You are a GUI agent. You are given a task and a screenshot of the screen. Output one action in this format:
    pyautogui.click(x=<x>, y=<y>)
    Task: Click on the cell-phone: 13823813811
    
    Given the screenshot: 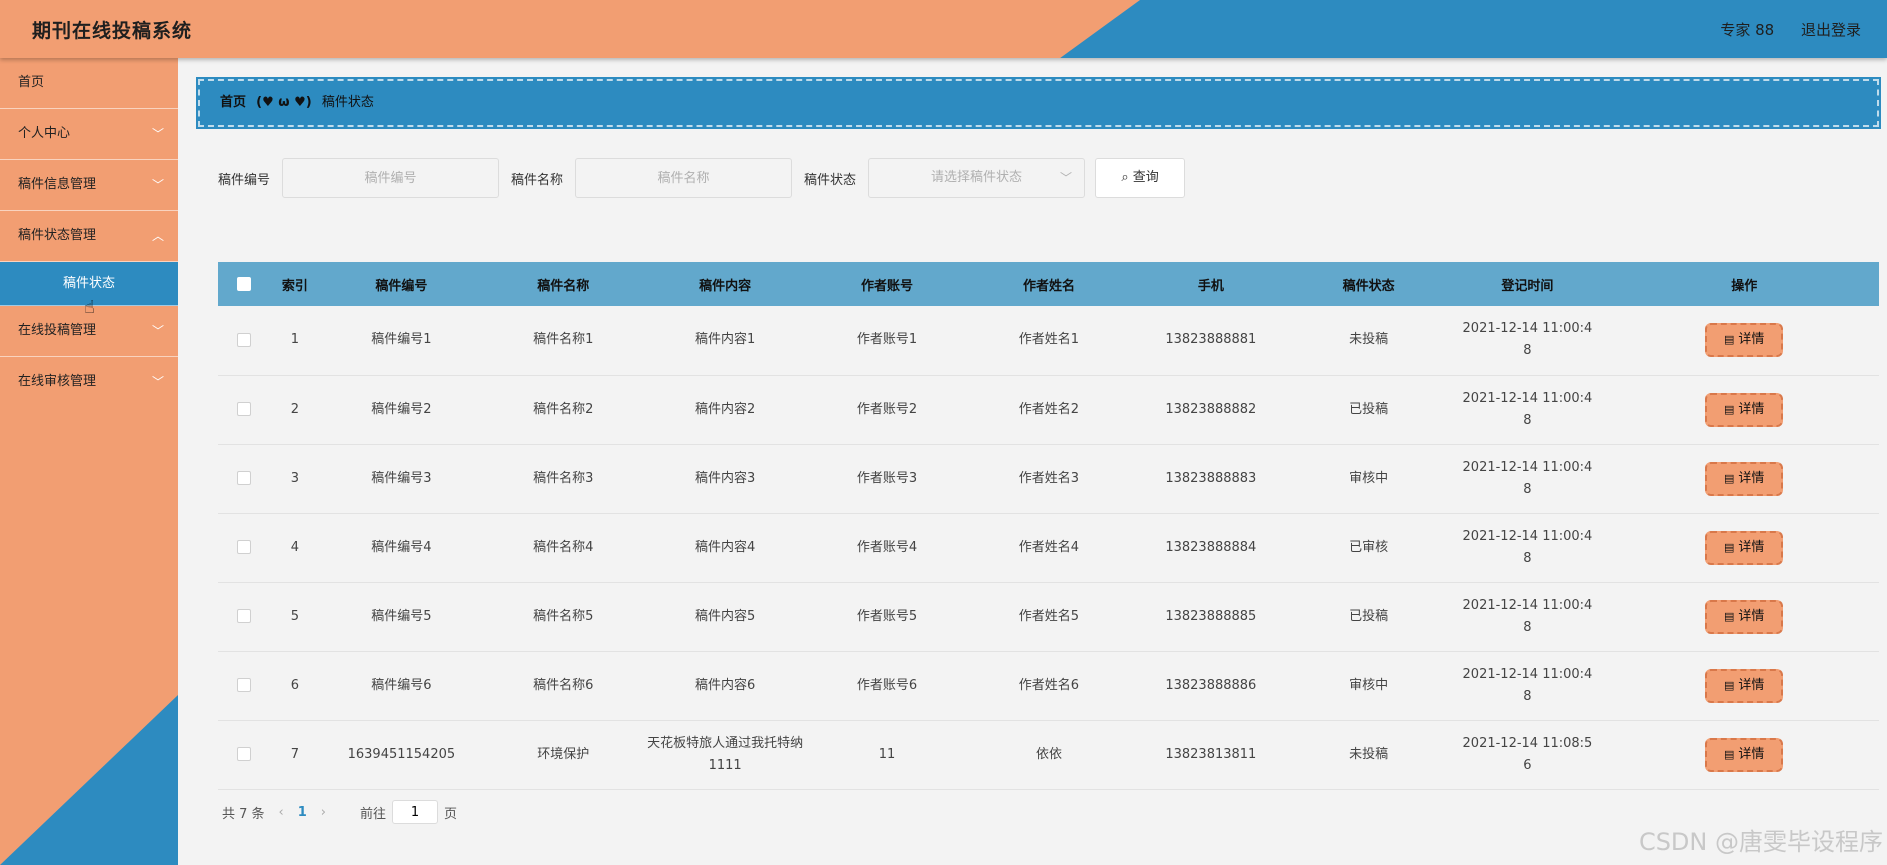 What is the action you would take?
    pyautogui.click(x=1211, y=754)
    